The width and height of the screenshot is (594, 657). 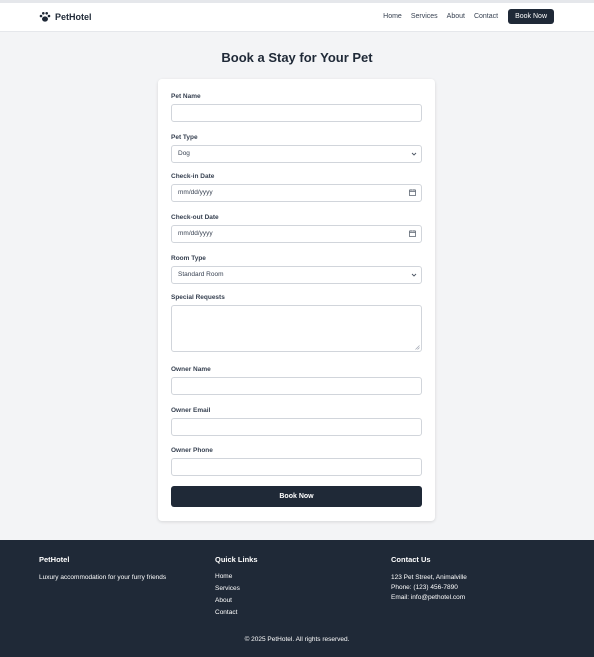 What do you see at coordinates (192, 450) in the screenshot?
I see `owner-phone-label: Owner Phone` at bounding box center [192, 450].